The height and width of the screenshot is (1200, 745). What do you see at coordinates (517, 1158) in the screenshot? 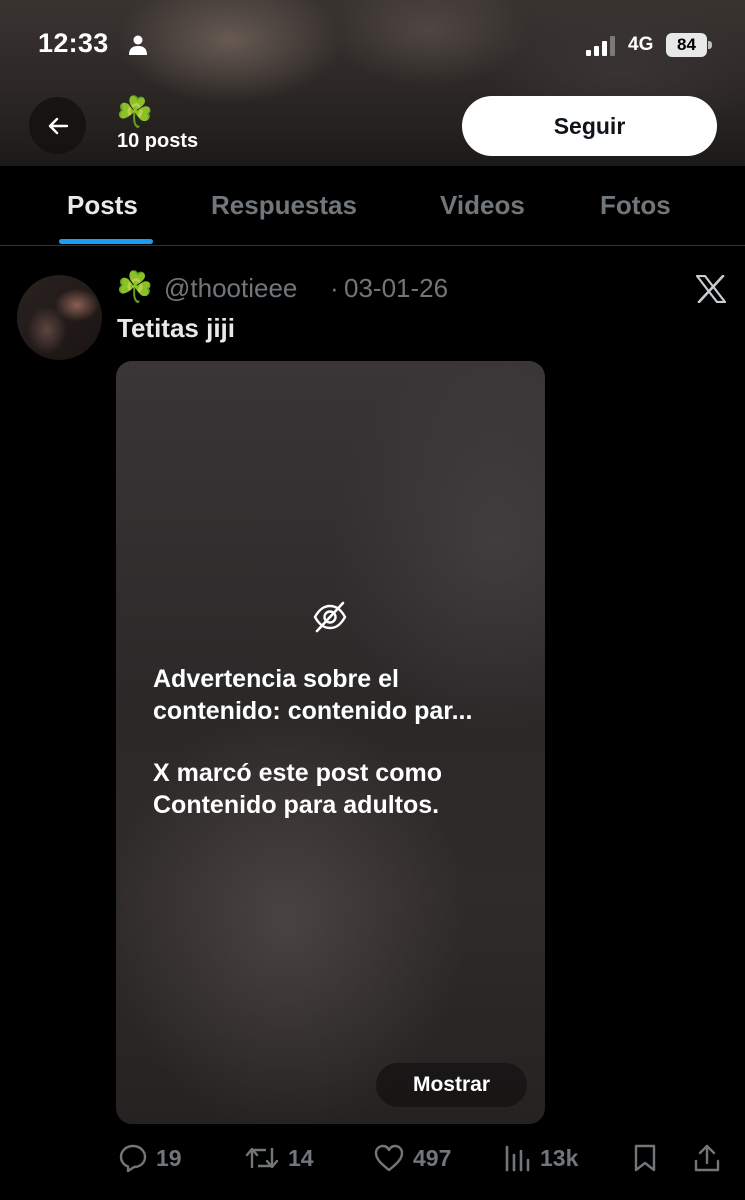
I see `views-icon` at bounding box center [517, 1158].